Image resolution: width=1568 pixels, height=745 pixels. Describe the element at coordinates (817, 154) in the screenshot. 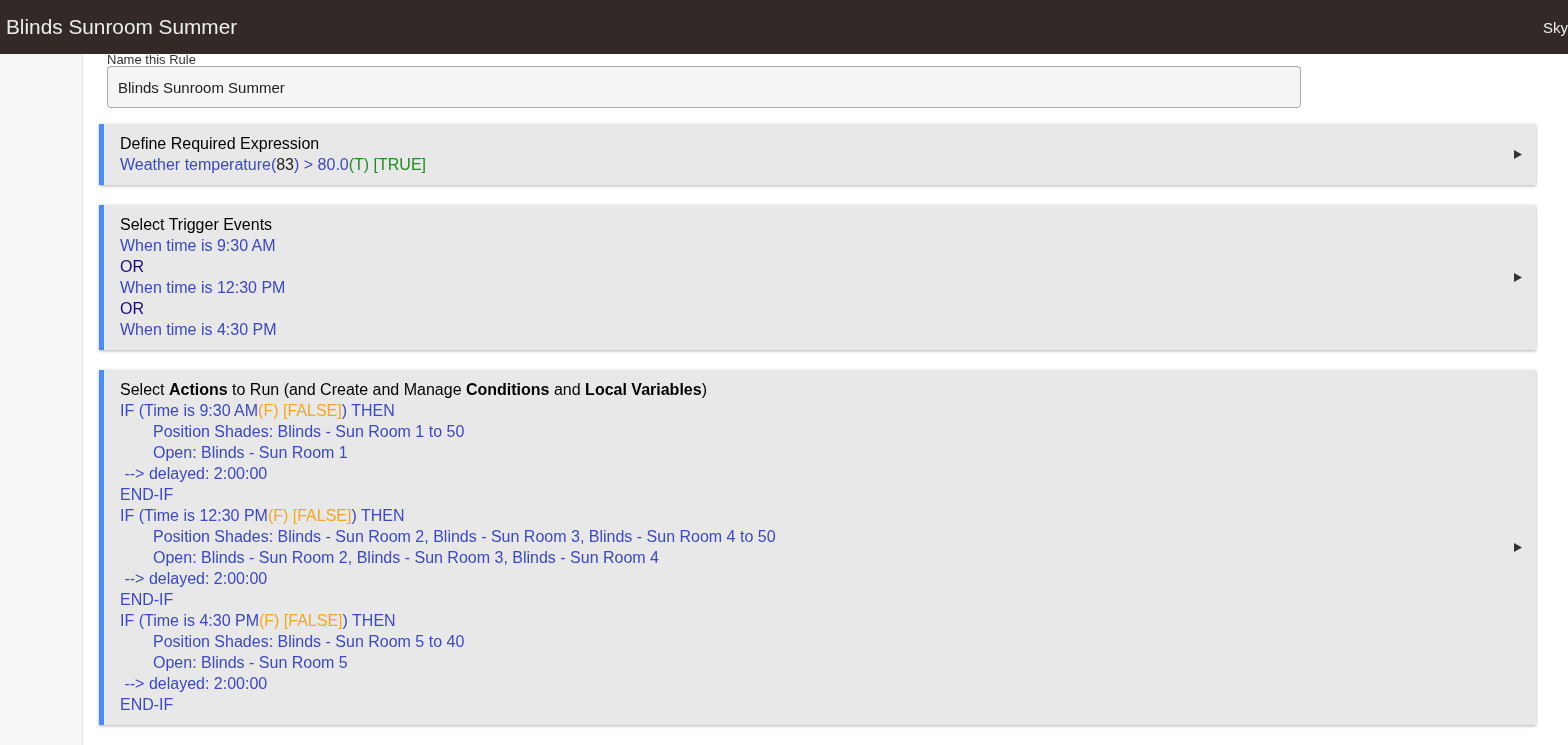

I see `section-card: Define Required Expression Weather temperature(83) > 80.0(T) [TRUE]` at that location.